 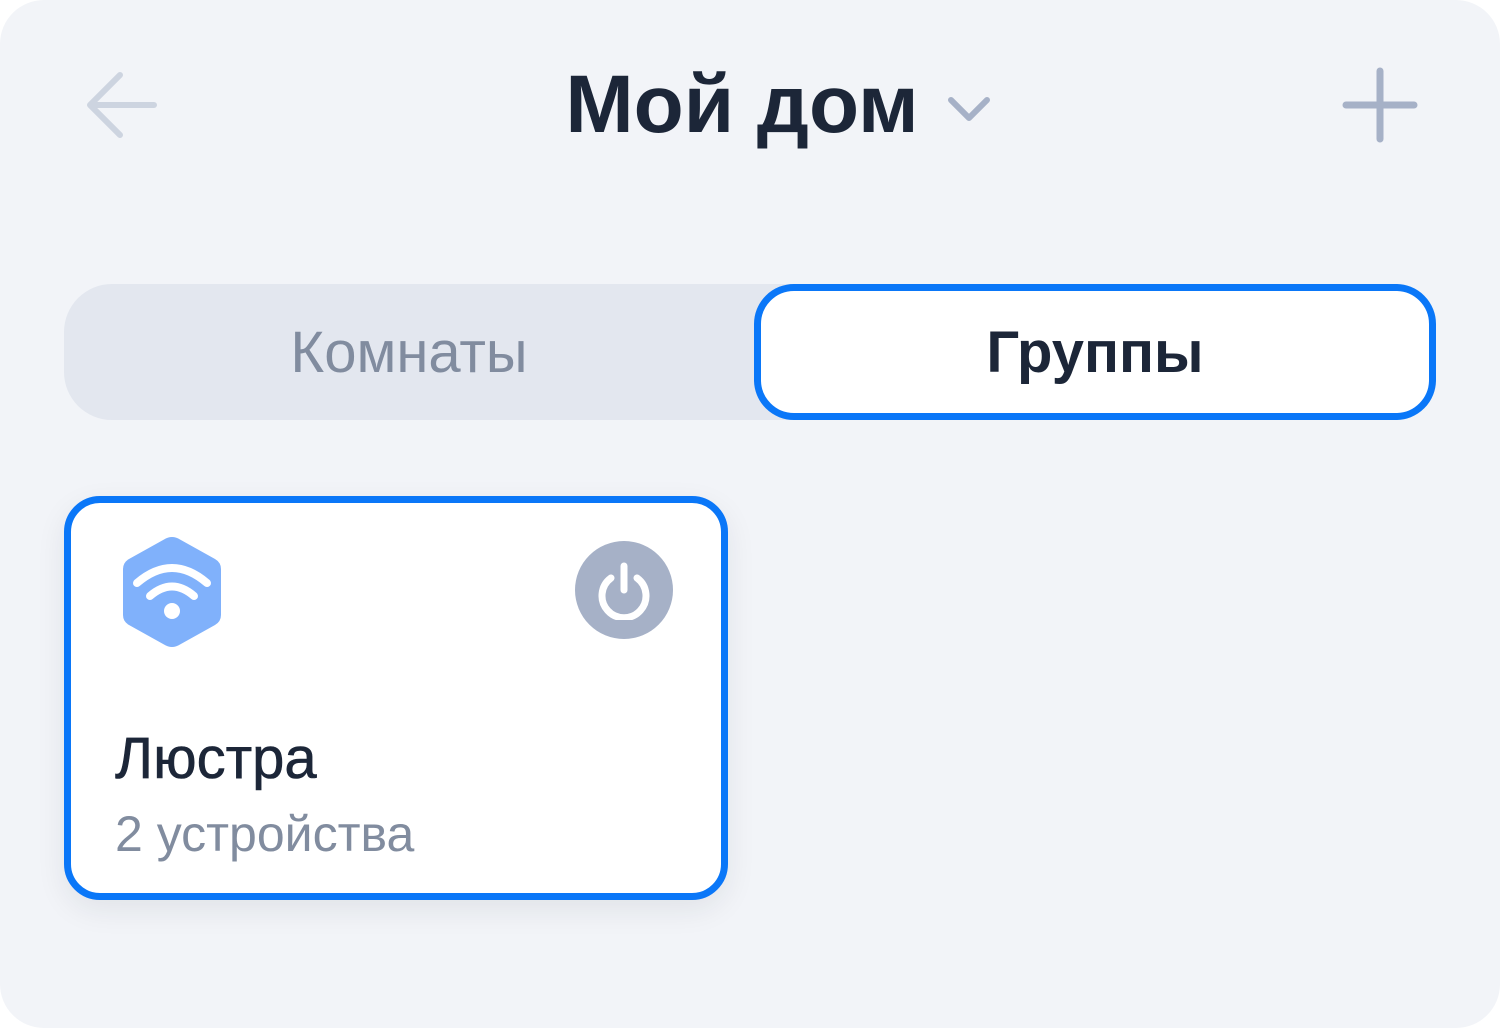 What do you see at coordinates (172, 592) in the screenshot?
I see `wifi-hexagon-icon` at bounding box center [172, 592].